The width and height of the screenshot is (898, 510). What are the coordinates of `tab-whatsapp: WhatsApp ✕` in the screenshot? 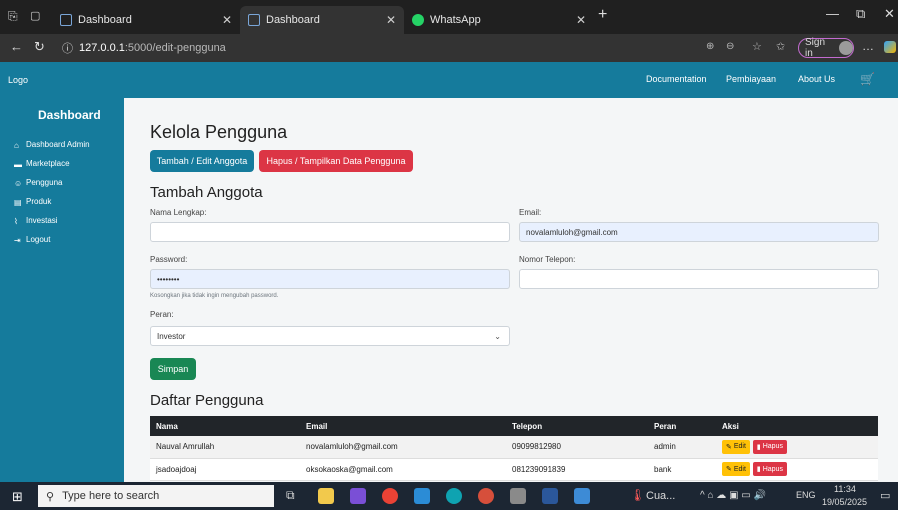 It's located at (499, 20).